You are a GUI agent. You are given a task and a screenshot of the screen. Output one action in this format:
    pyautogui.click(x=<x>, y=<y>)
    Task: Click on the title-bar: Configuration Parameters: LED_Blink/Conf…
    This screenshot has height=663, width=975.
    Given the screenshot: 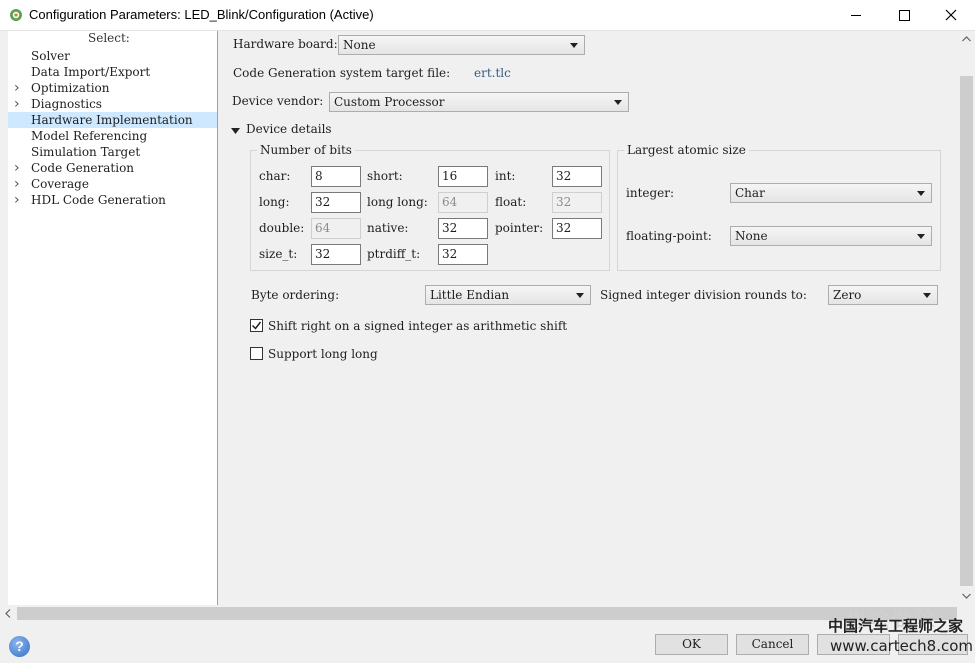 What is the action you would take?
    pyautogui.click(x=487, y=15)
    